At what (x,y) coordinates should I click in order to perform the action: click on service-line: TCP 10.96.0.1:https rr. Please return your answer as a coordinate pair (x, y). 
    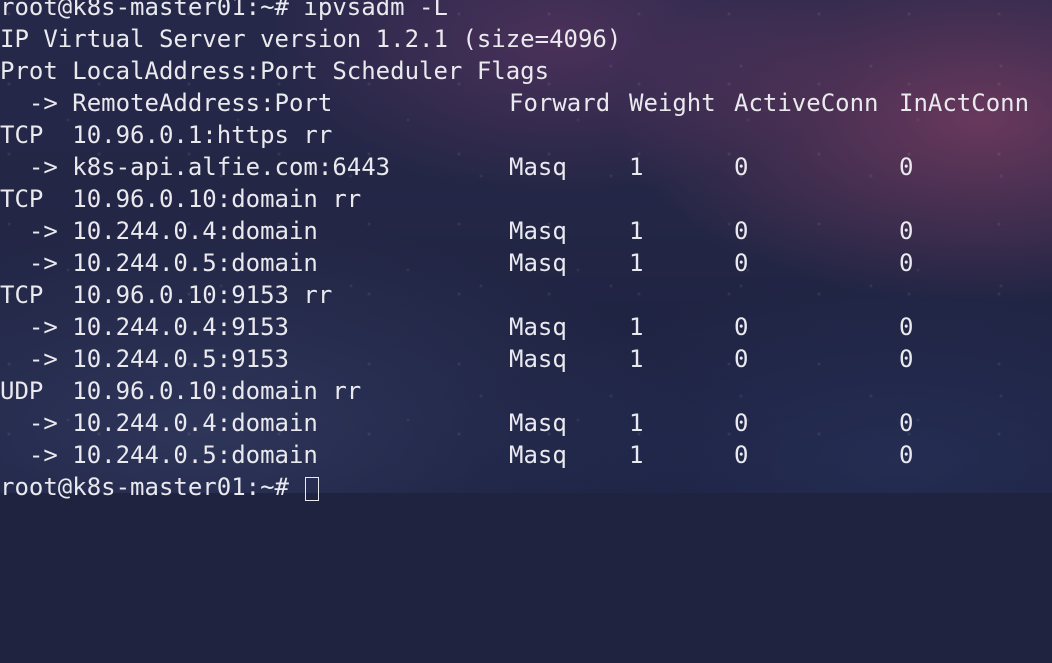
    Looking at the image, I should click on (526, 135).